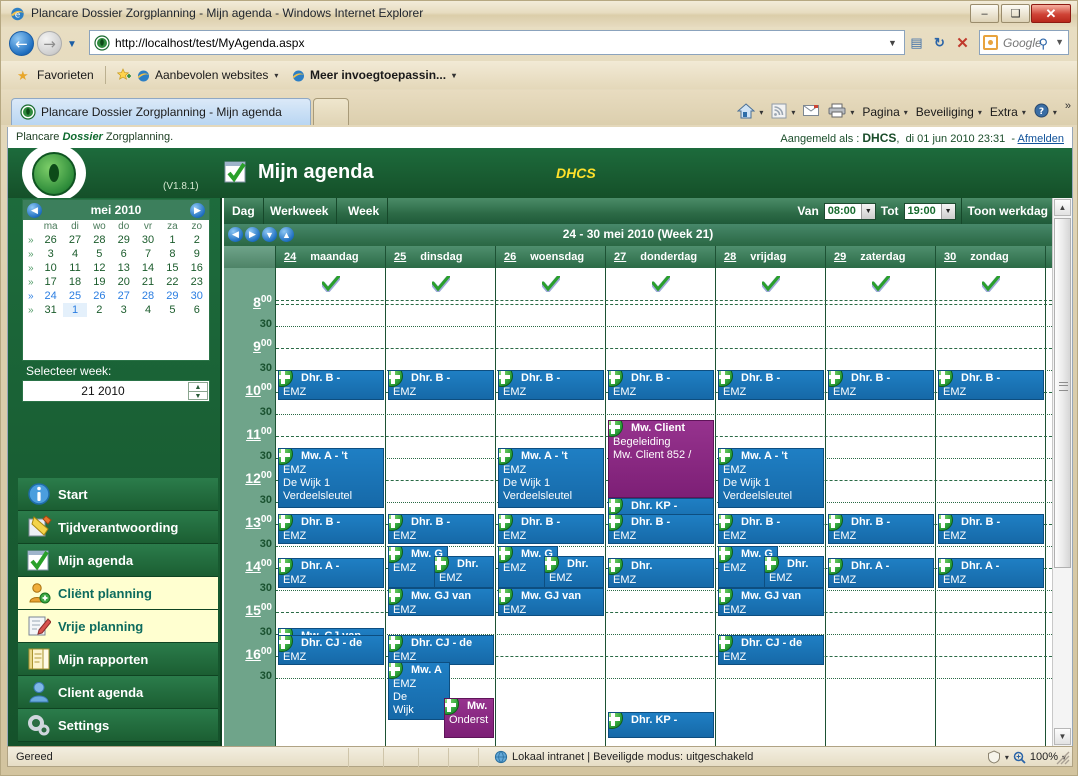  What do you see at coordinates (75, 282) in the screenshot?
I see `calendar-day-cell: 18` at bounding box center [75, 282].